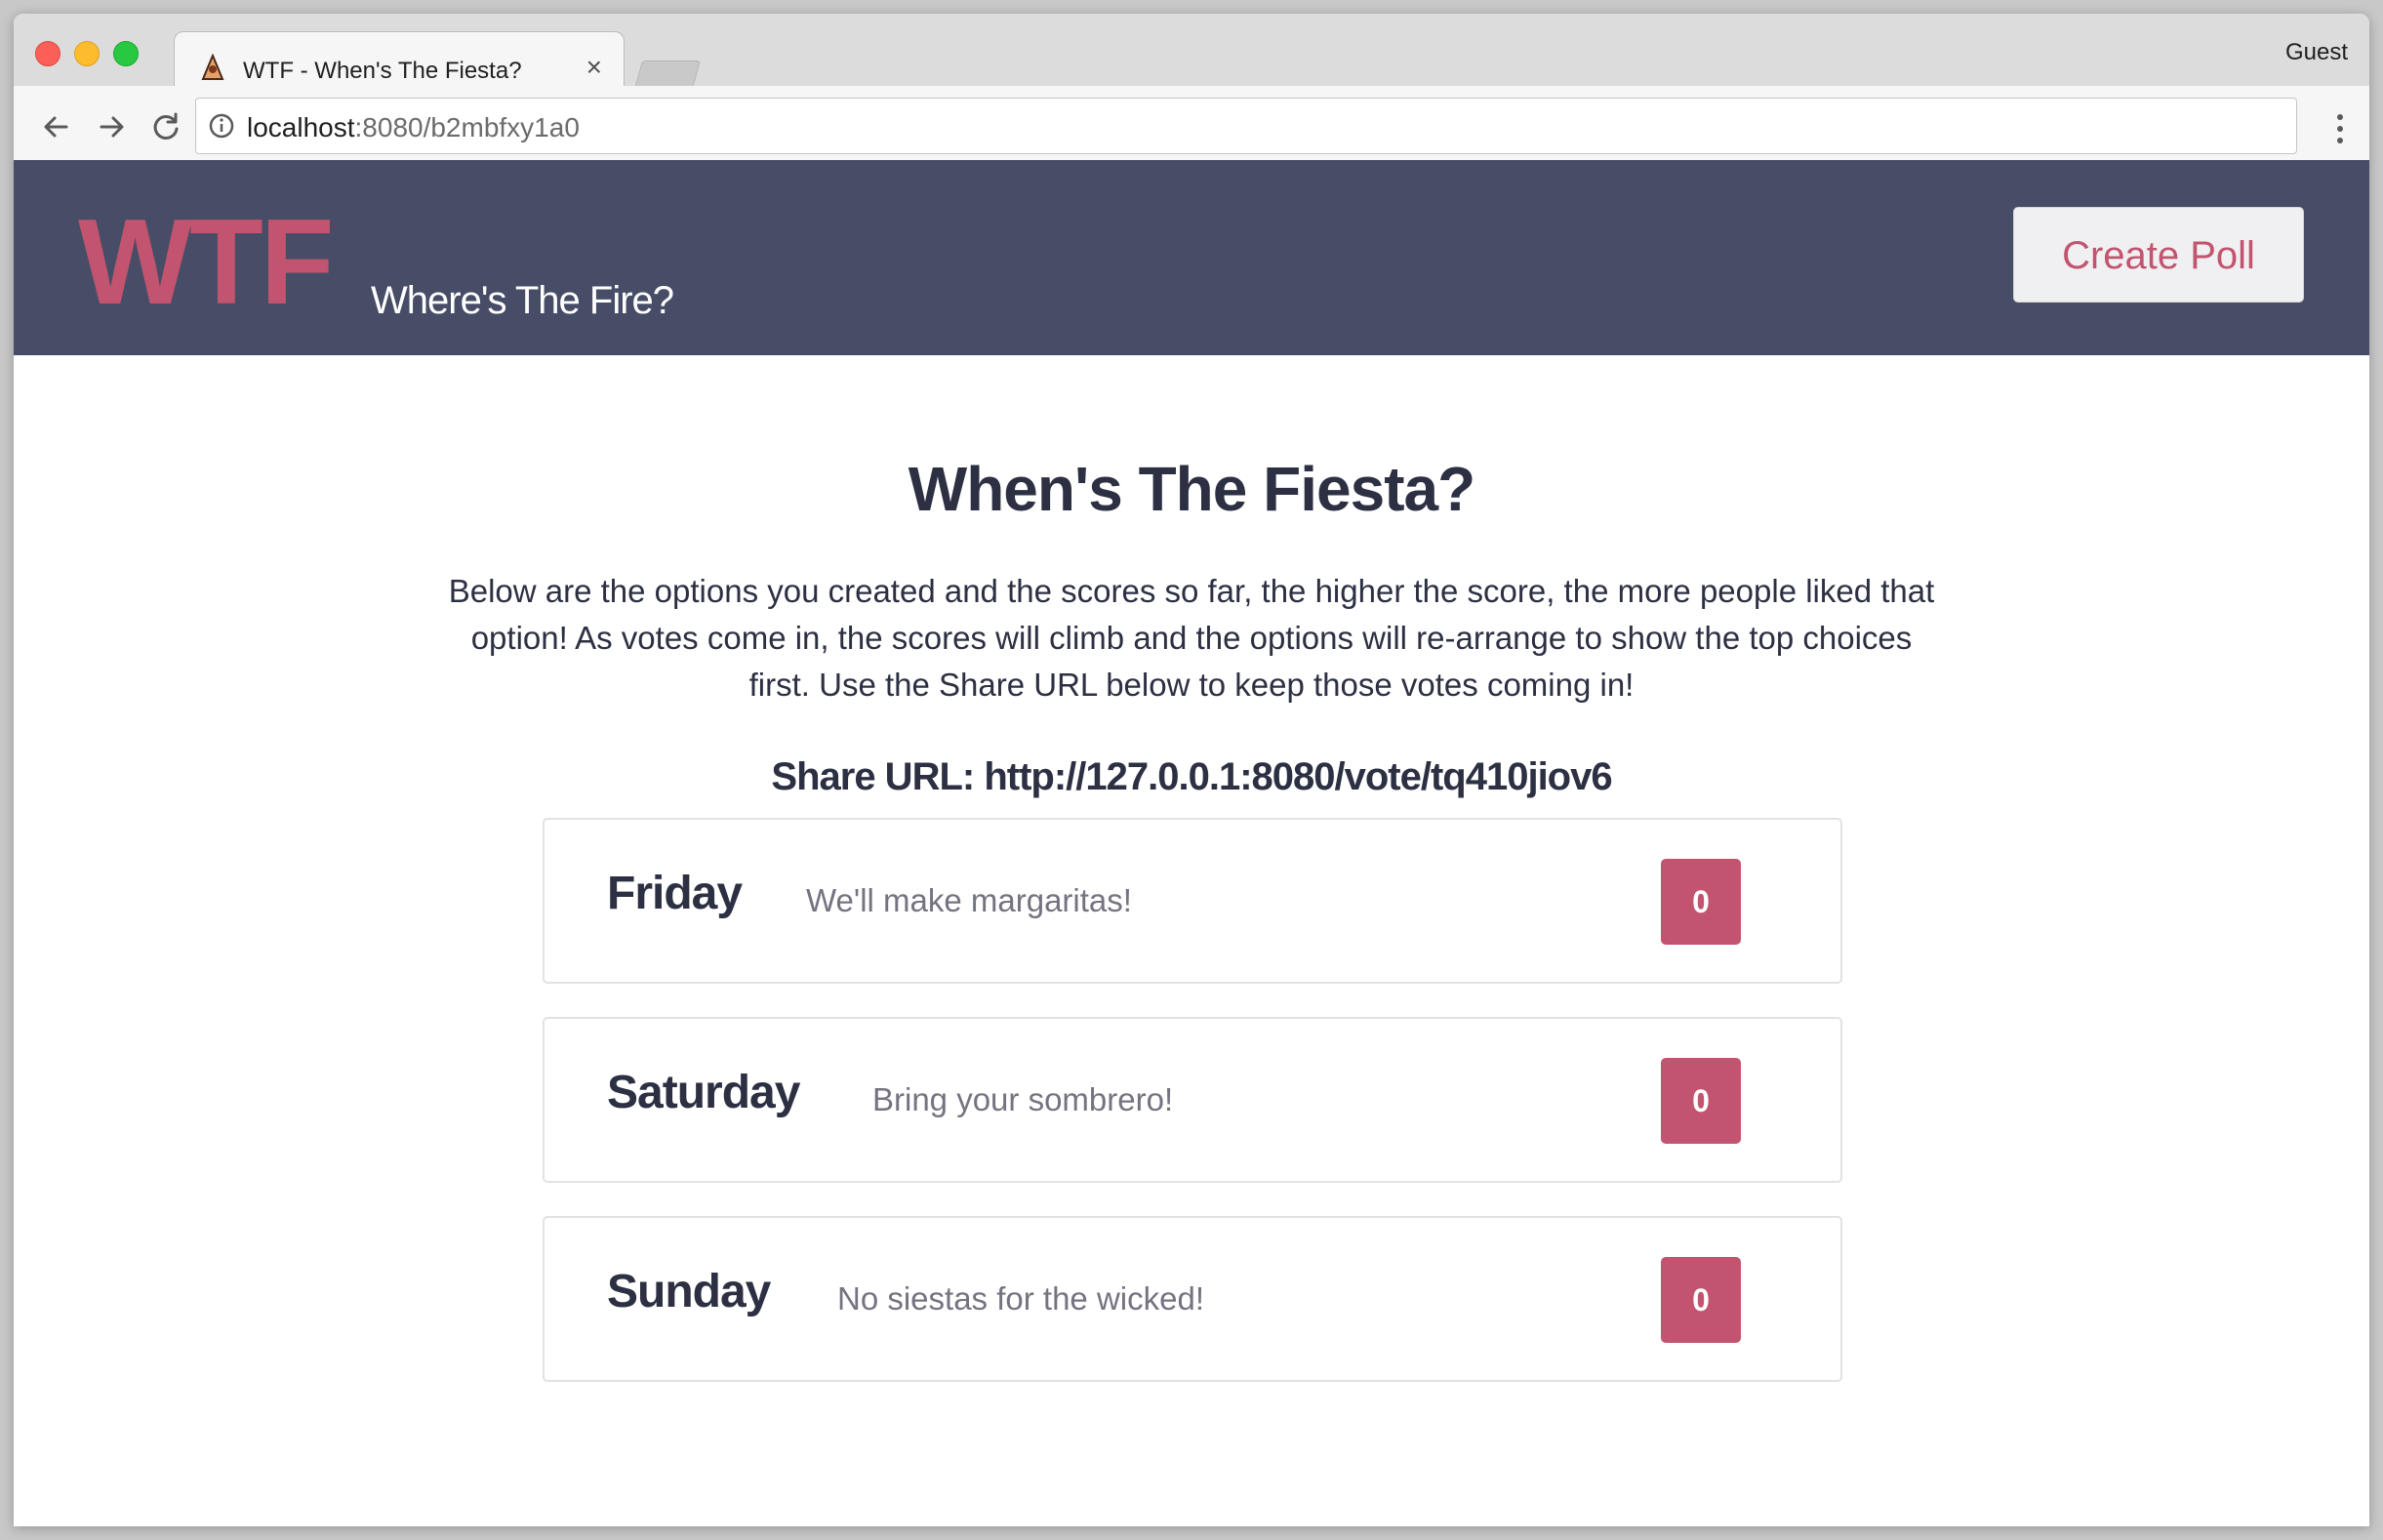 This screenshot has width=2383, height=1540. I want to click on logo: WTF, so click(206, 262).